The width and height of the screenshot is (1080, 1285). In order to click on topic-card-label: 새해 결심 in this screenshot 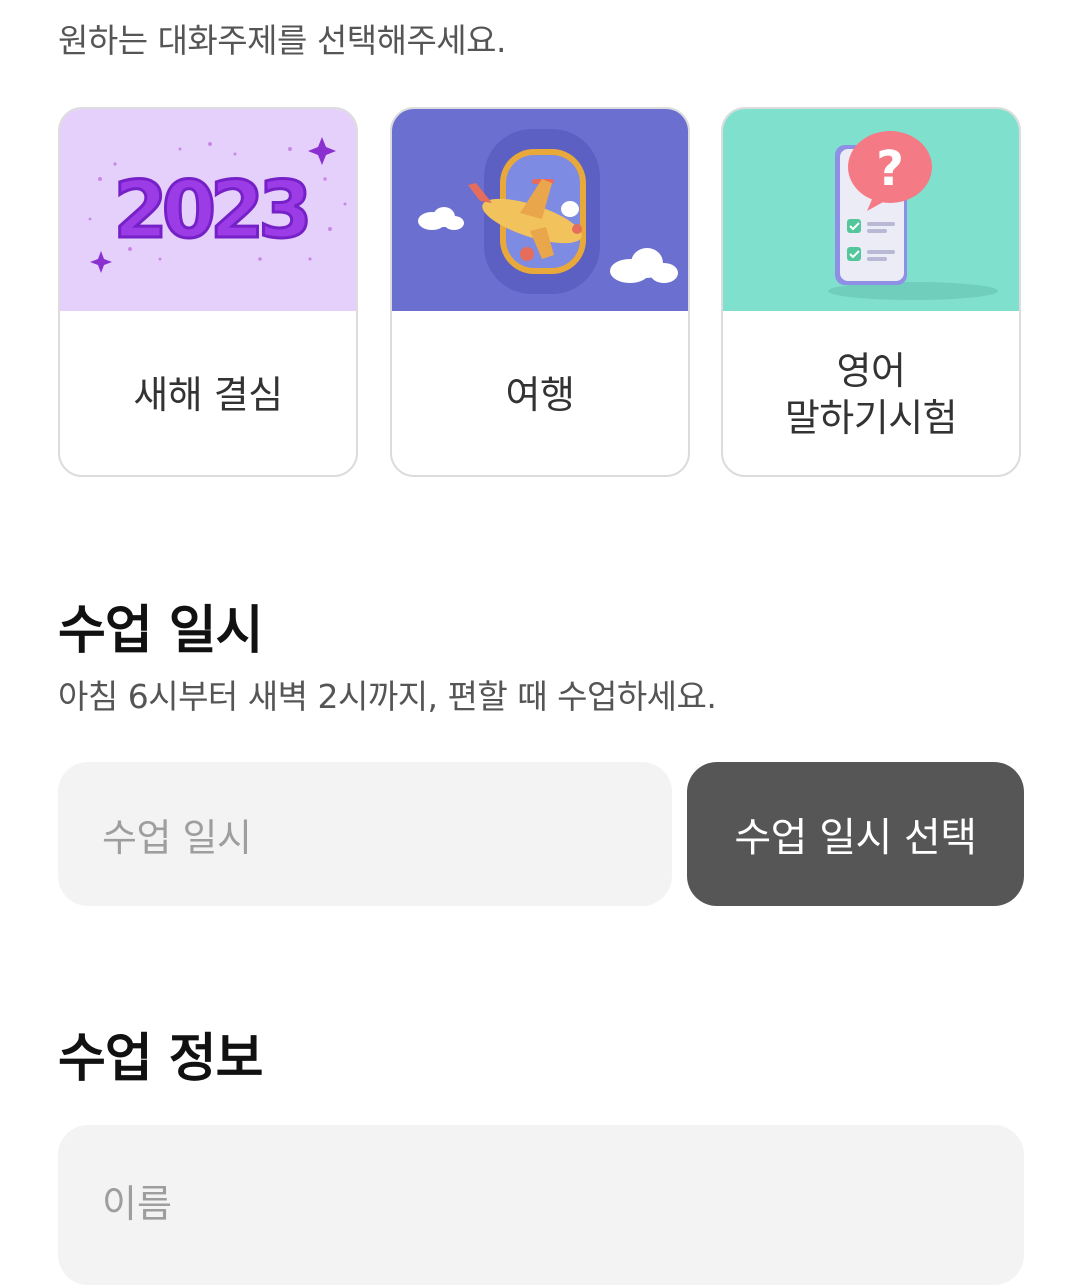, I will do `click(208, 394)`.